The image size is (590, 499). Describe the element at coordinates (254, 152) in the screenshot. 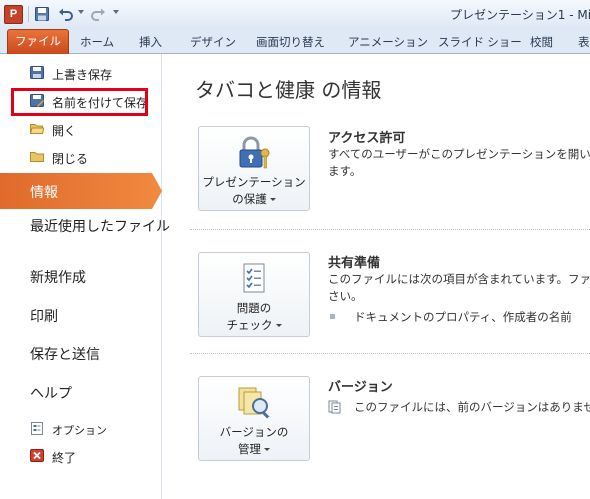

I see `lock-keys-icon` at that location.